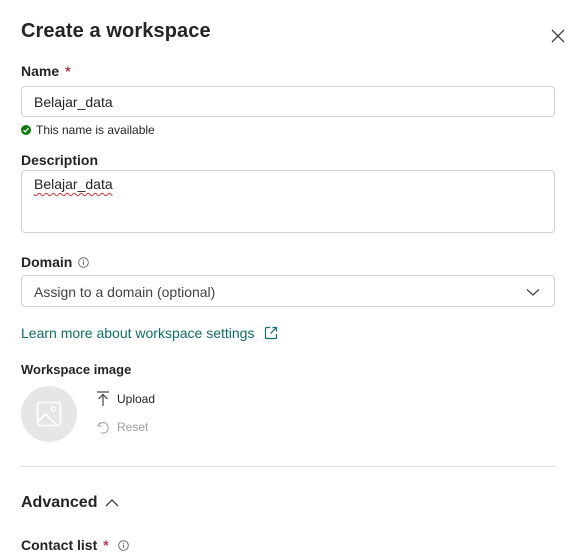 This screenshot has width=578, height=556. What do you see at coordinates (103, 427) in the screenshot?
I see `reset-icon` at bounding box center [103, 427].